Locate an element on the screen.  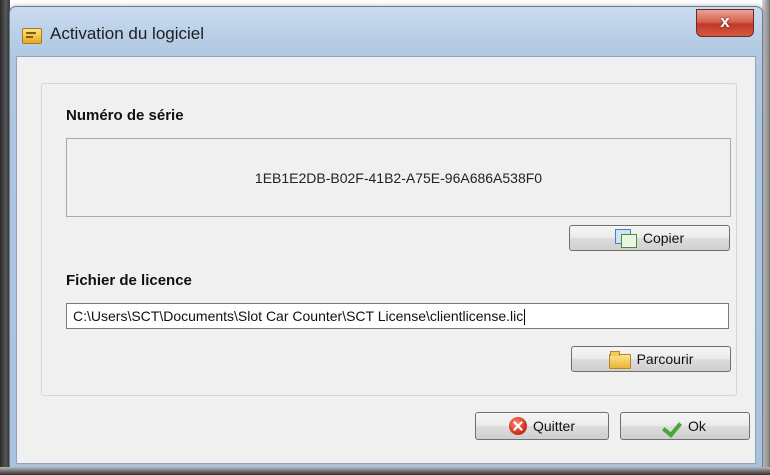
serial-number-label: Numéro de série is located at coordinates (125, 115).